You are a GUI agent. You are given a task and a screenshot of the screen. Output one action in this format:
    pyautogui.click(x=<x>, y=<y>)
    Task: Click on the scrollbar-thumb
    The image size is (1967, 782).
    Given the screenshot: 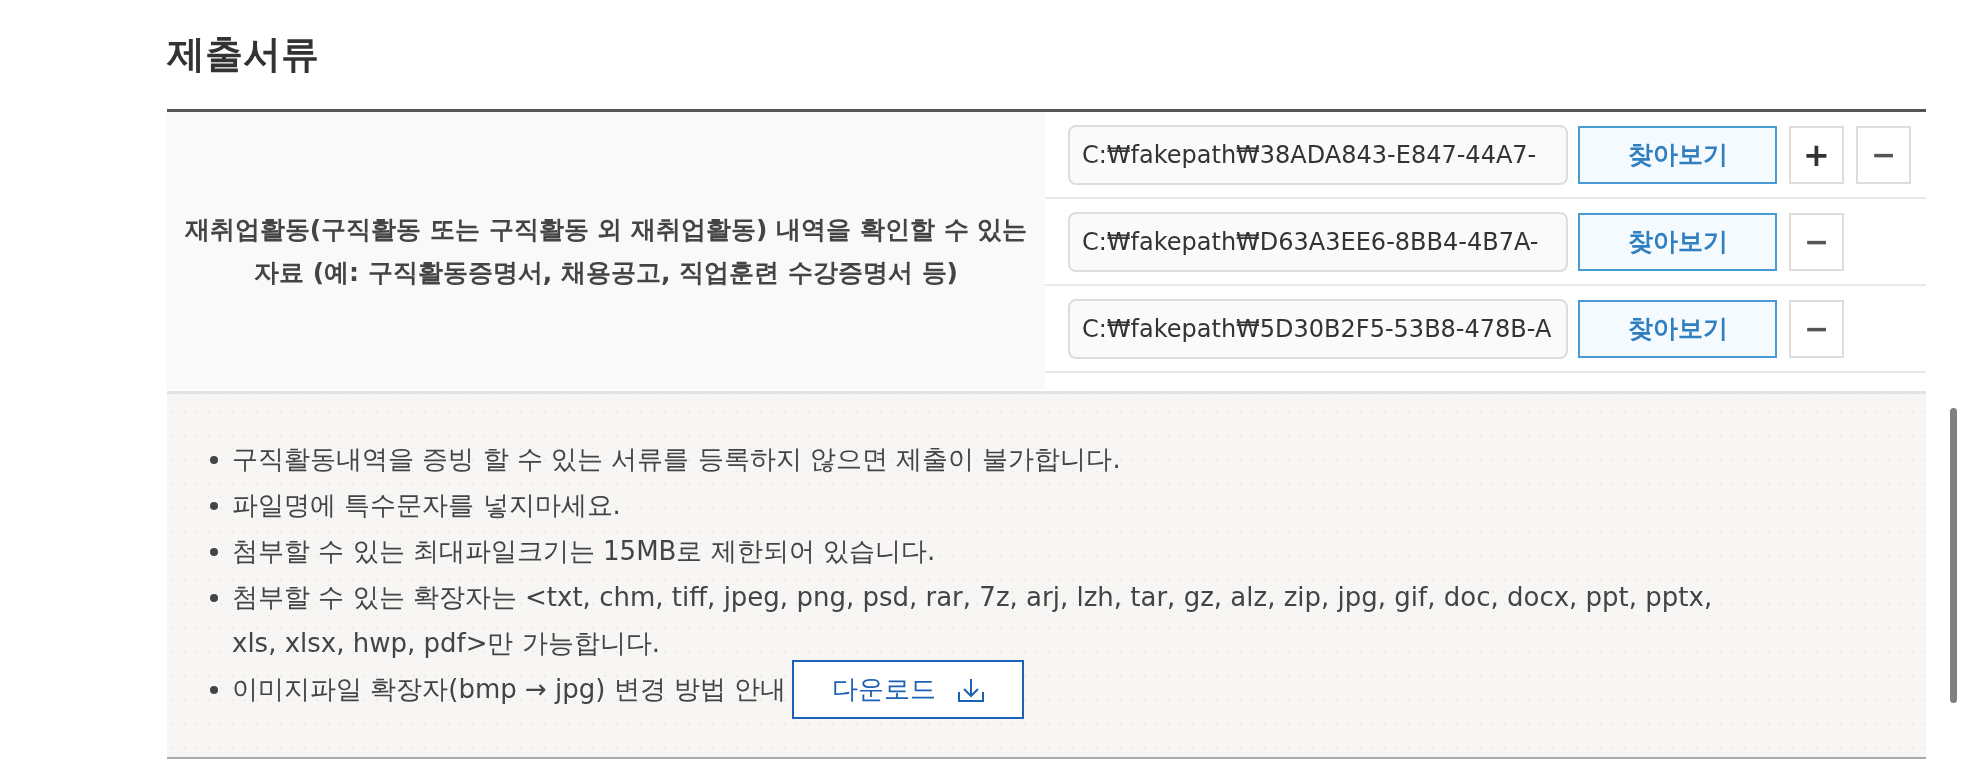 What is the action you would take?
    pyautogui.click(x=1953, y=555)
    